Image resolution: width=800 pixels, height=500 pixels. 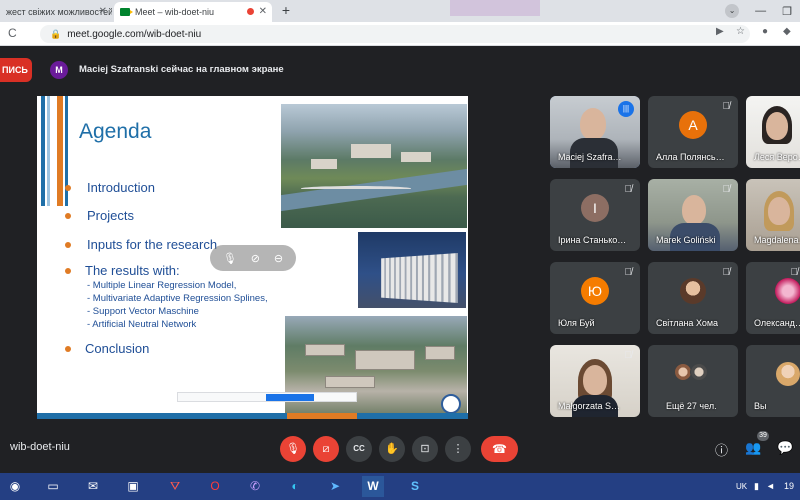 What do you see at coordinates (732, 11) in the screenshot?
I see `tab-search-icon: ⌄` at bounding box center [732, 11].